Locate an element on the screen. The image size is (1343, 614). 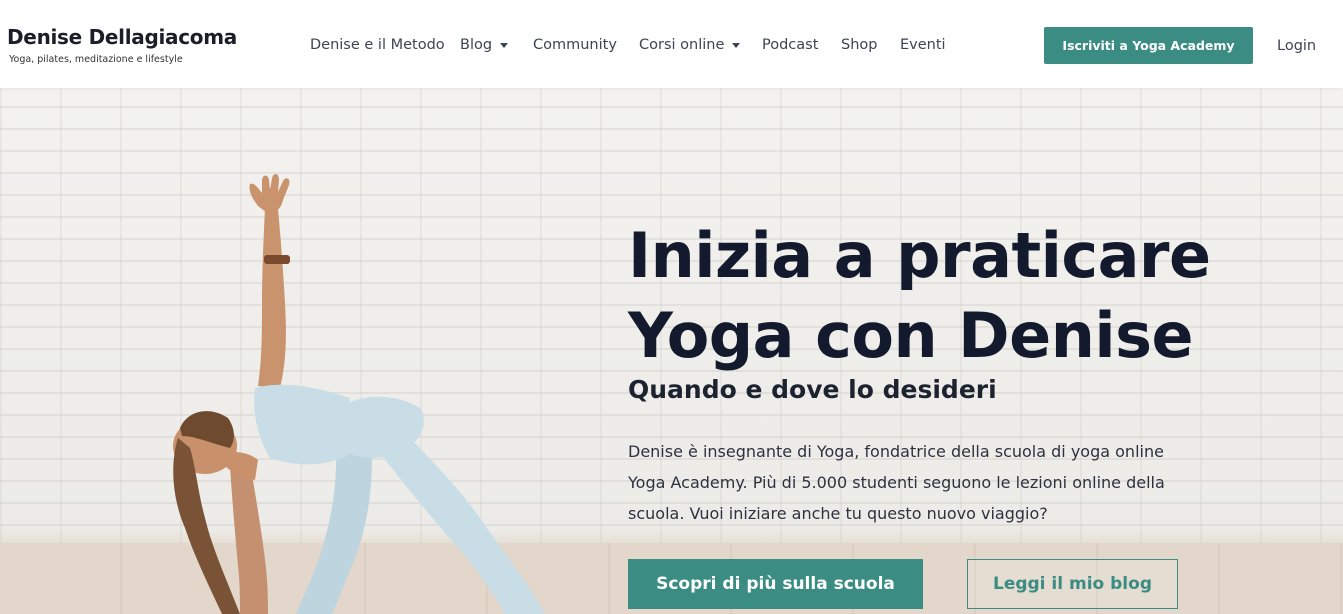
hero-title: Inizia a praticare Yoga con Denise is located at coordinates (919, 296).